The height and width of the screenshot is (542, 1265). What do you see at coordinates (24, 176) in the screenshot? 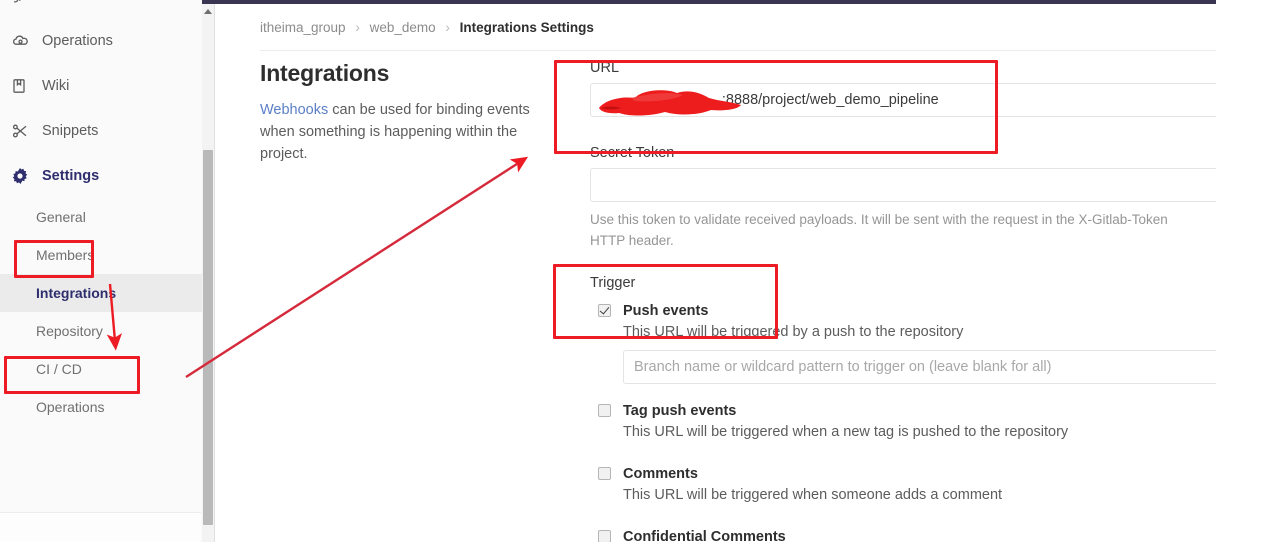
I see `gear-icon` at bounding box center [24, 176].